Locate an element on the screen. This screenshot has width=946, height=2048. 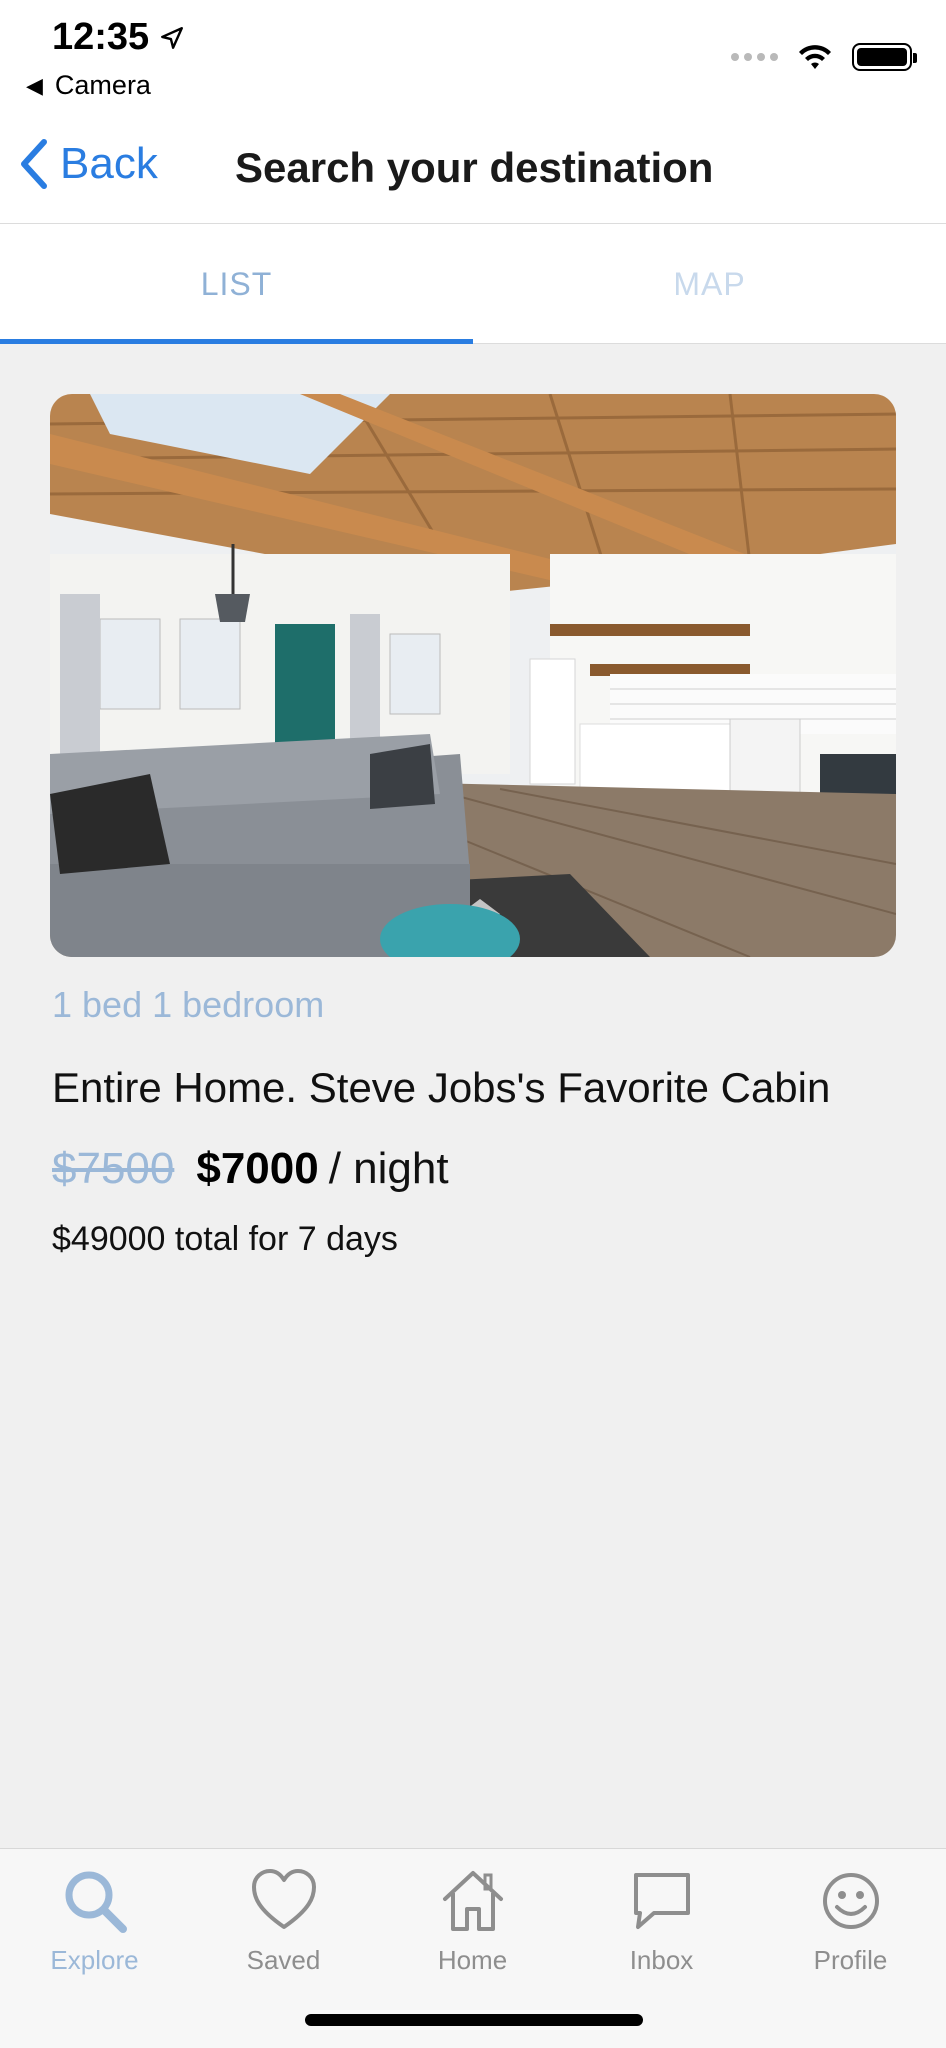
tab-saved: Saved is located at coordinates (283, 1925).